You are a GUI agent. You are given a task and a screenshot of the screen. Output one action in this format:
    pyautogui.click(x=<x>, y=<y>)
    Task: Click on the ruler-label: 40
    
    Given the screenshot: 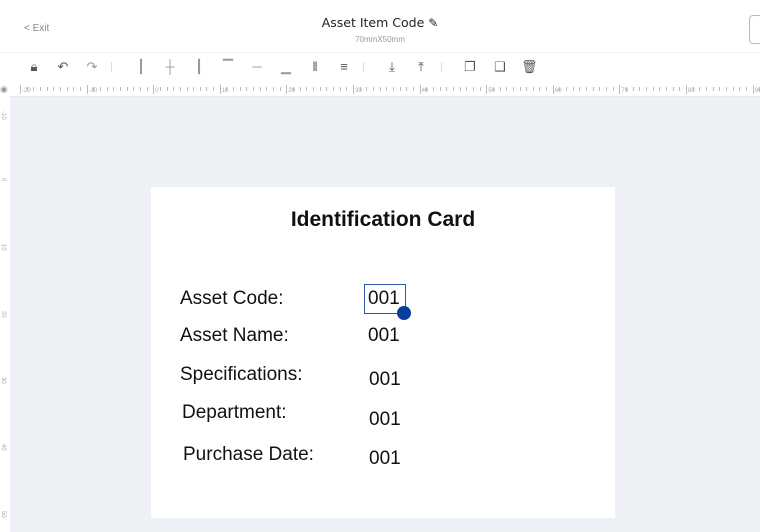 What is the action you would take?
    pyautogui.click(x=425, y=91)
    